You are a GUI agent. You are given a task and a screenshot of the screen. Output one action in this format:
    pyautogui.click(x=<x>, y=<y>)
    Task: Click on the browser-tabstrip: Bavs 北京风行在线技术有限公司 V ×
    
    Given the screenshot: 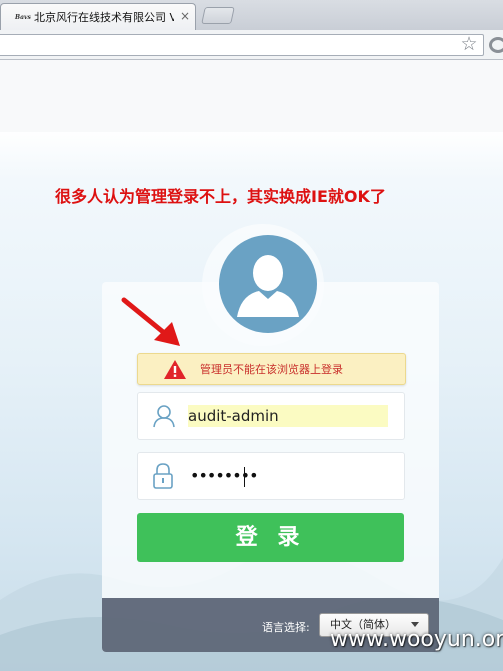 What is the action you would take?
    pyautogui.click(x=251, y=15)
    